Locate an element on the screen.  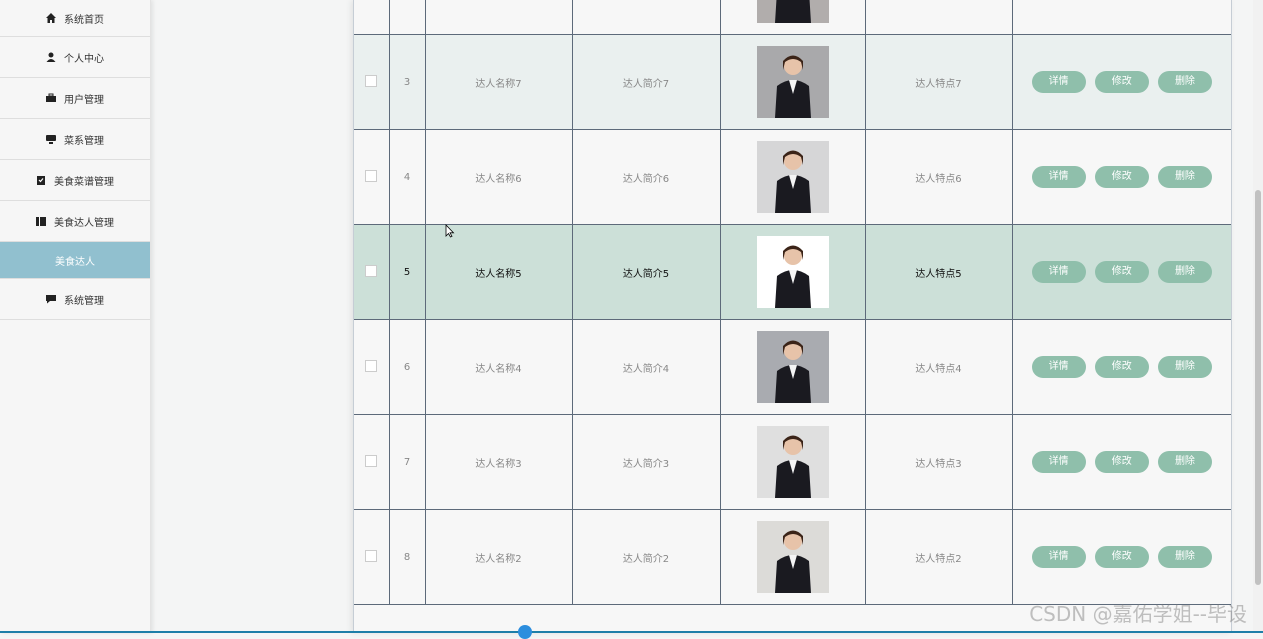
expert-intro is located at coordinates (646, 17).